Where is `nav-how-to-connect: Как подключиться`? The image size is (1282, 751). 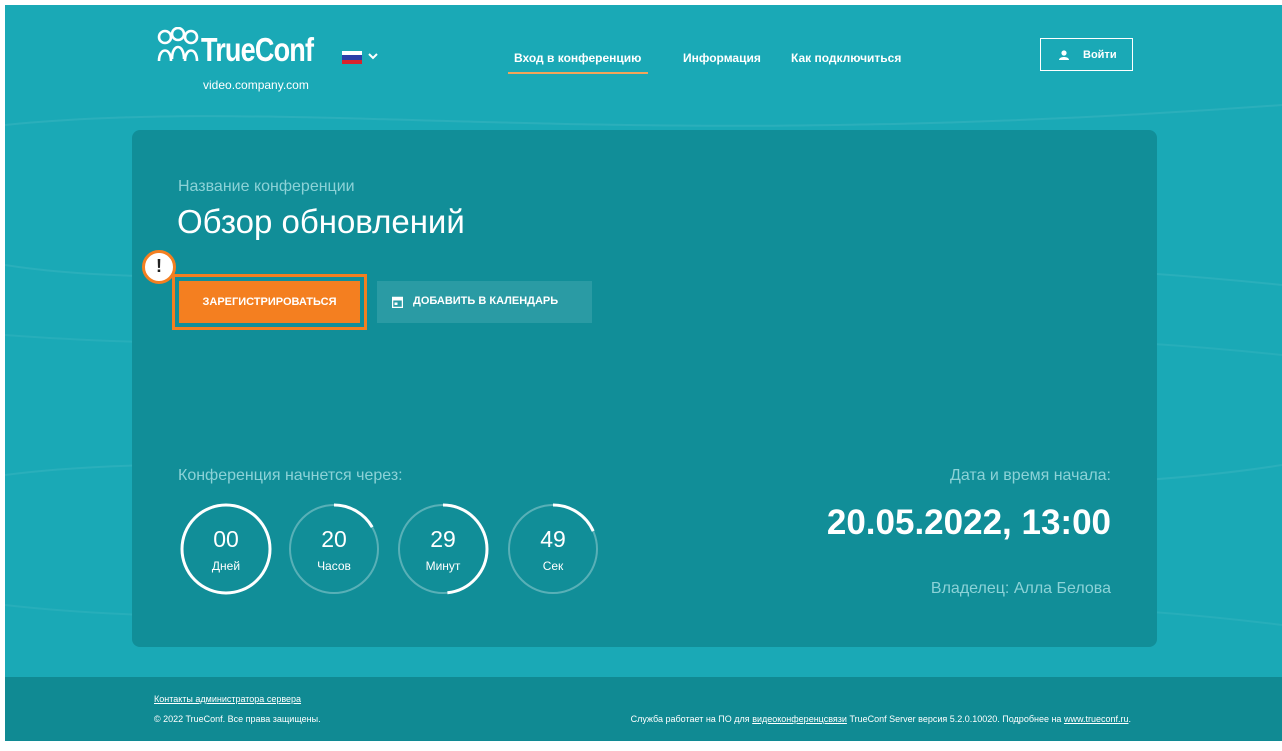 nav-how-to-connect: Как подключиться is located at coordinates (846, 58).